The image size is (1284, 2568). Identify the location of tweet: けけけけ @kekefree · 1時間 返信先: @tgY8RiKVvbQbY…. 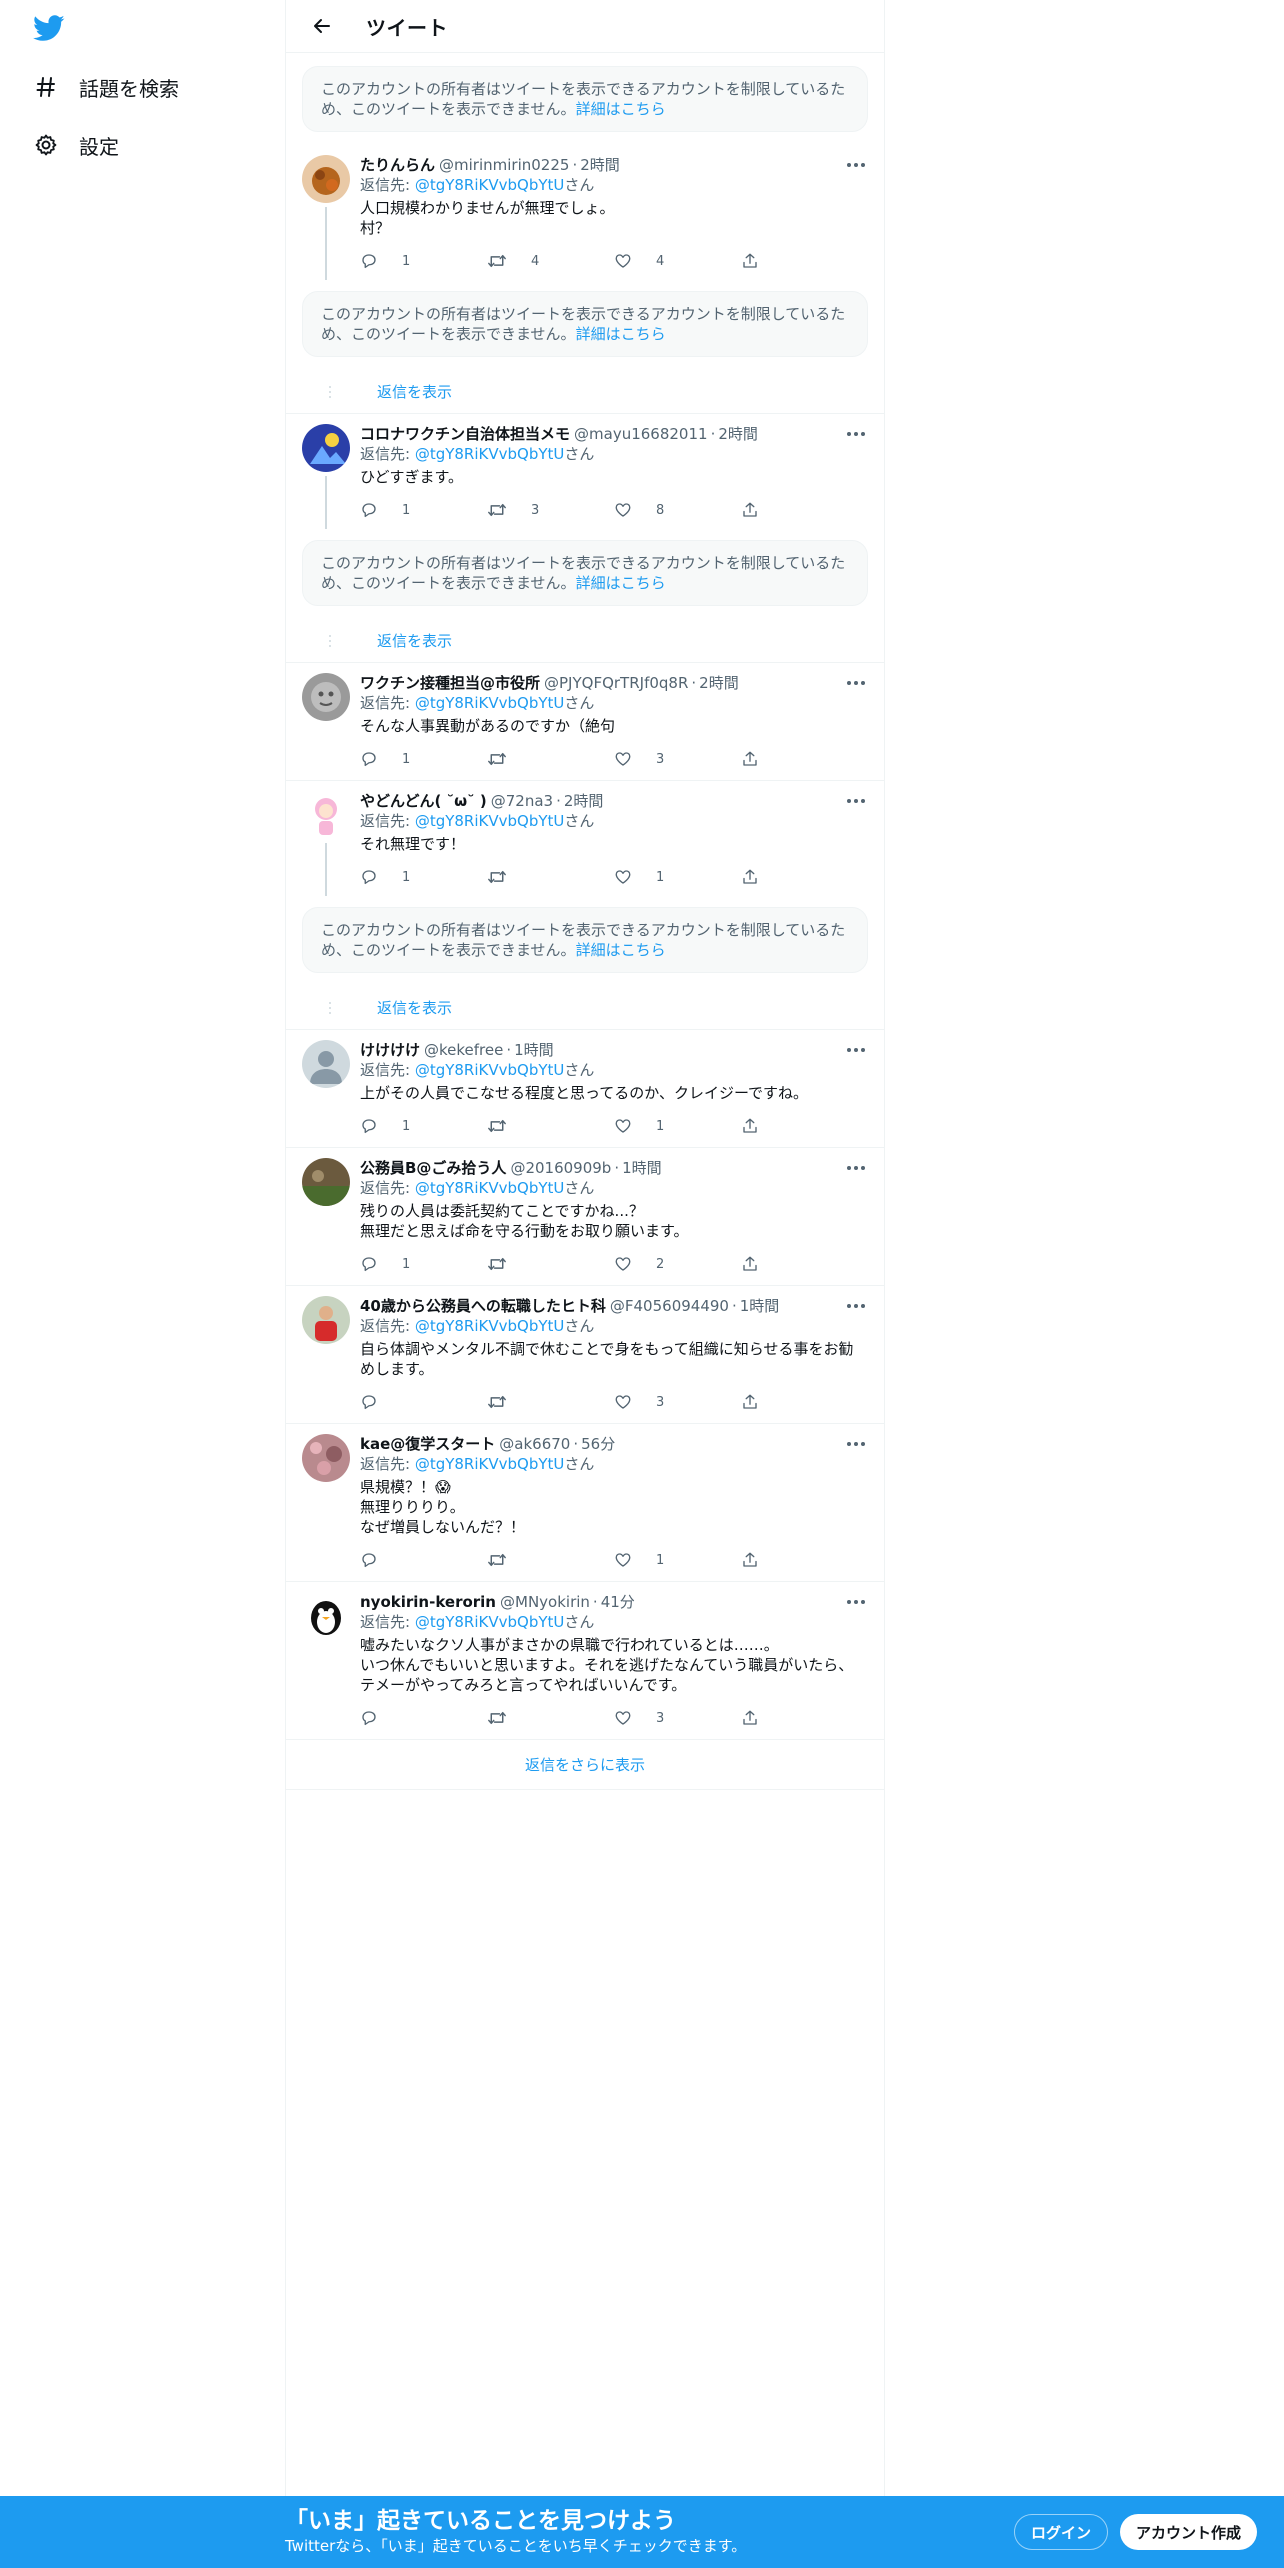
(585, 1089).